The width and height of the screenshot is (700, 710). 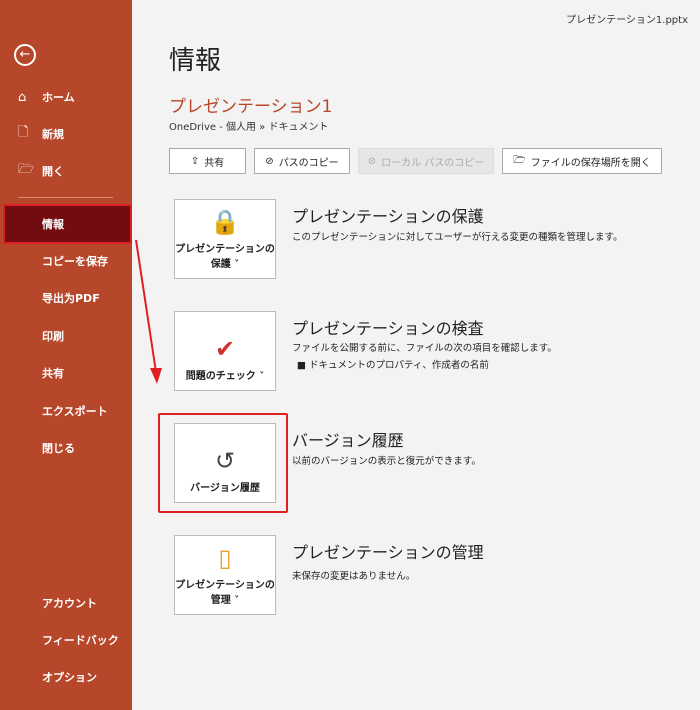 What do you see at coordinates (457, 237) in the screenshot?
I see `section-desc: このプレゼンテーションに対してユーザーが行える変更の種類を管理します。` at bounding box center [457, 237].